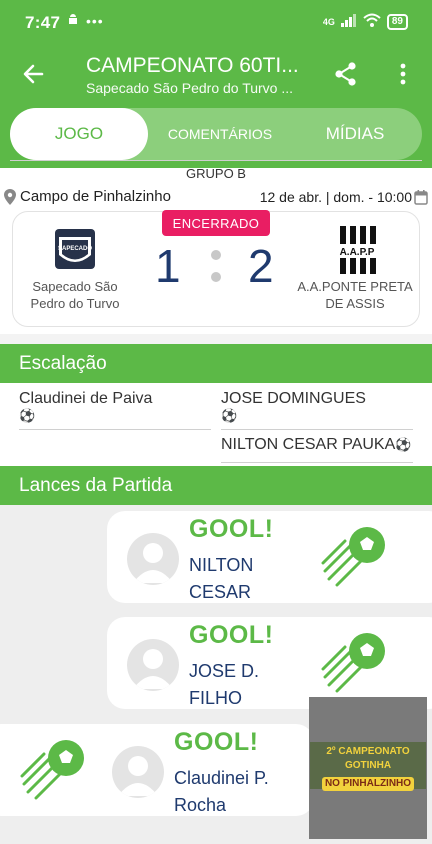 The image size is (432, 844). What do you see at coordinates (269, 663) in the screenshot?
I see `goal-event-card: GOOL! JOSE D. FILHO` at bounding box center [269, 663].